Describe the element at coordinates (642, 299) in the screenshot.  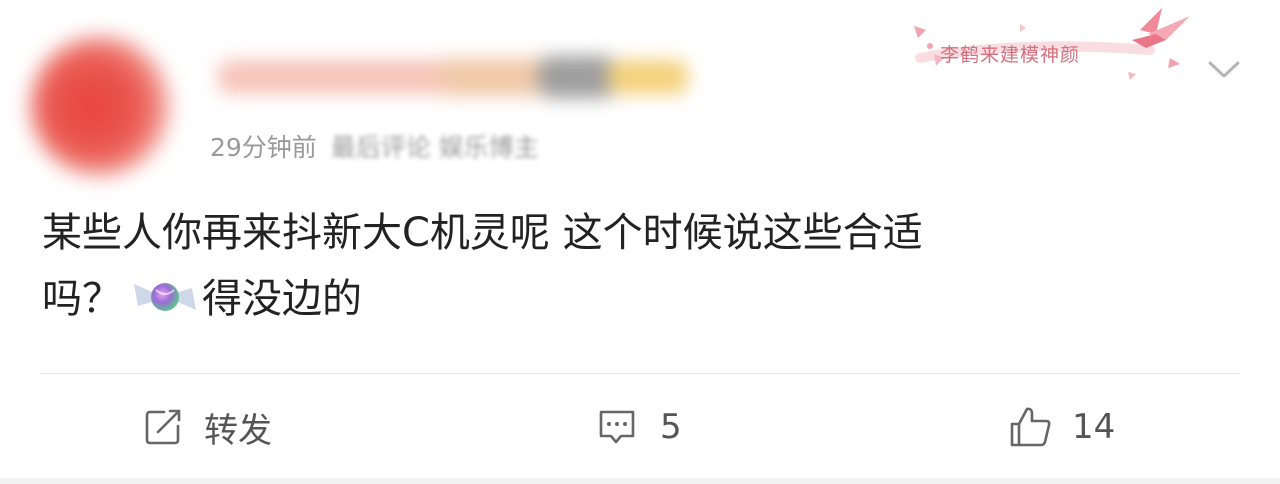
I see `content-line-2: 吗？ 得没边的` at that location.